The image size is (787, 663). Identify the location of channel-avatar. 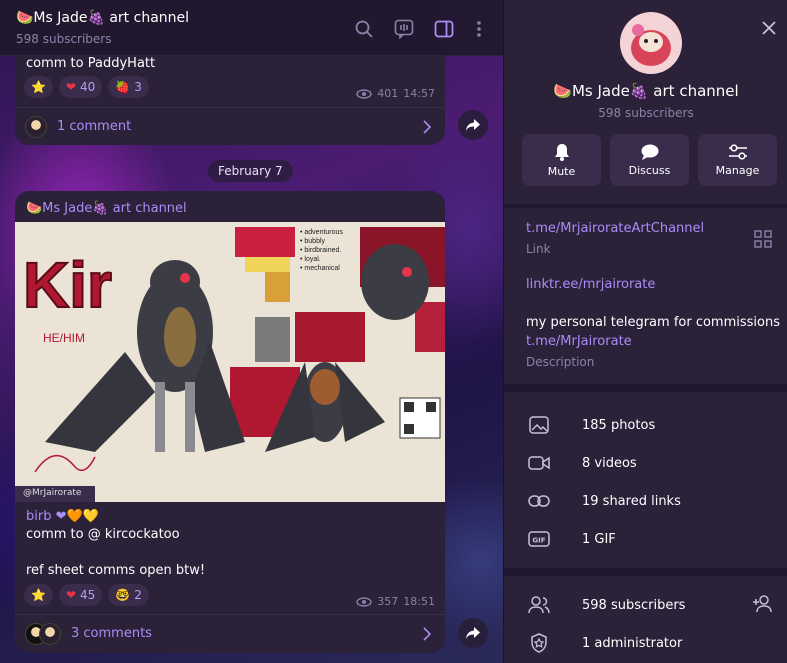
(651, 43).